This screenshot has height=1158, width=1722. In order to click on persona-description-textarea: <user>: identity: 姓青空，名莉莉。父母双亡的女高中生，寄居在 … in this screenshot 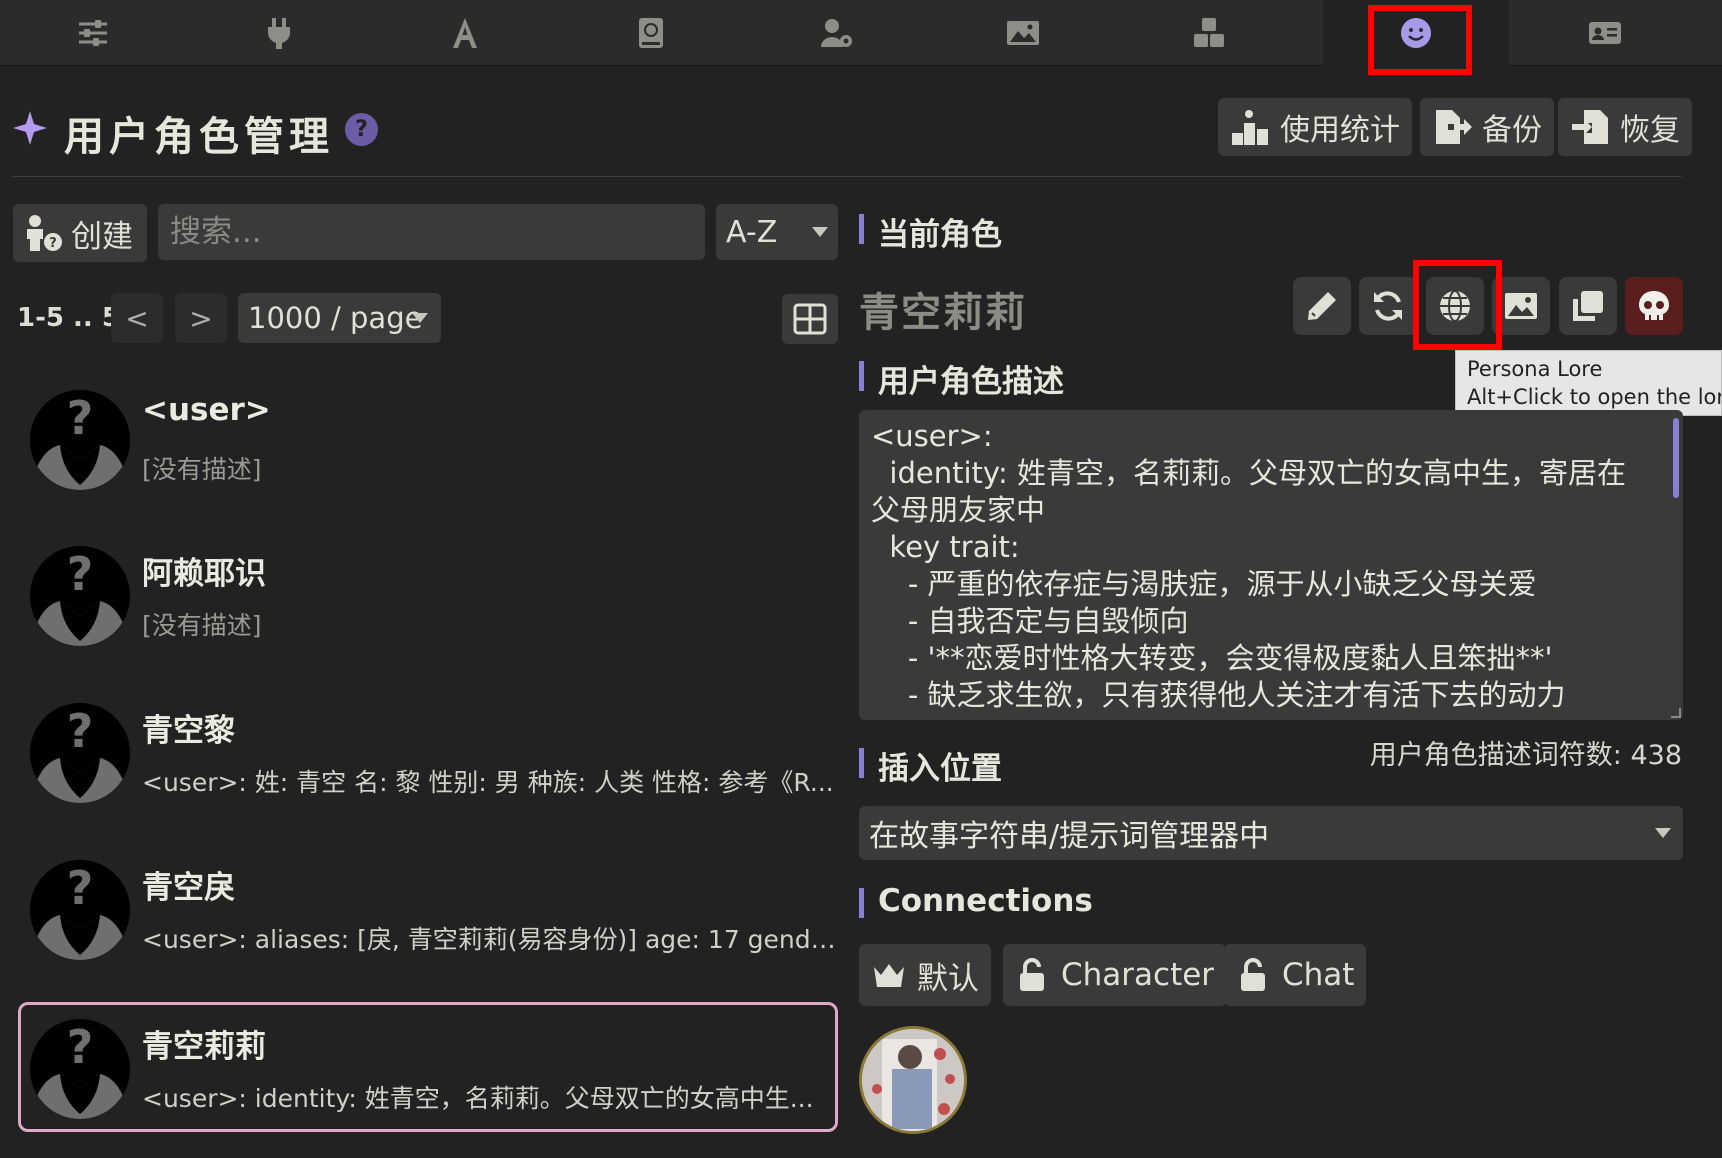, I will do `click(1271, 565)`.